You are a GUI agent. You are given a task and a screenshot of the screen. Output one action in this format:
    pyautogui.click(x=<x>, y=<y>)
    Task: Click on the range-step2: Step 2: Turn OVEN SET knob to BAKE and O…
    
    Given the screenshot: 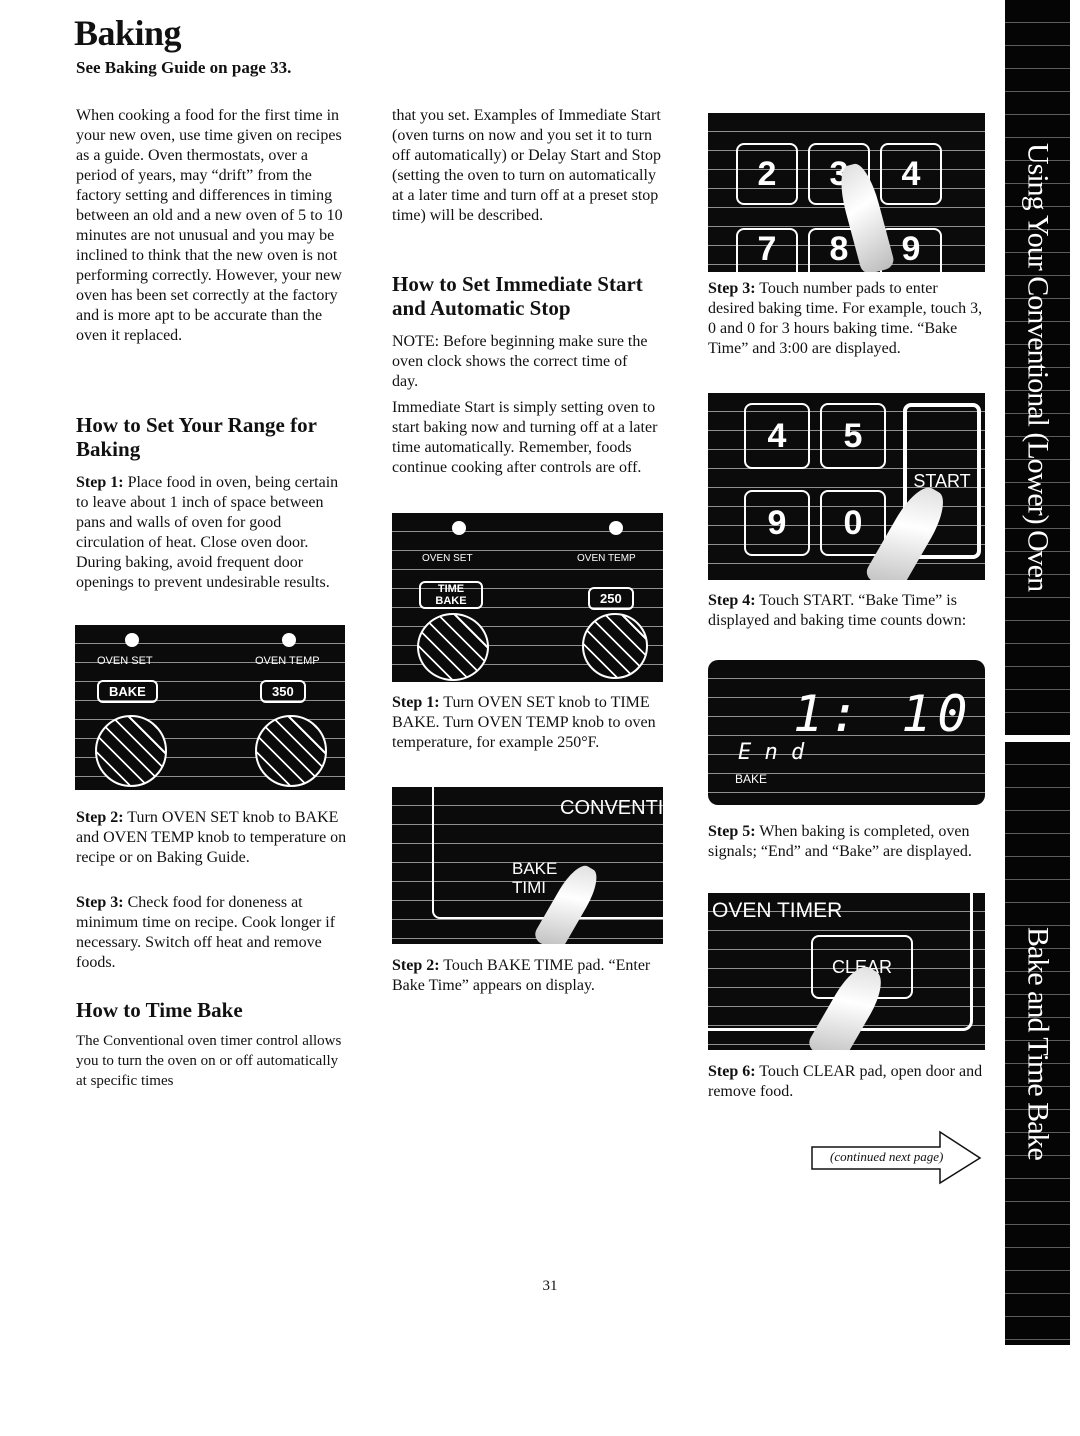 What is the action you would take?
    pyautogui.click(x=212, y=838)
    